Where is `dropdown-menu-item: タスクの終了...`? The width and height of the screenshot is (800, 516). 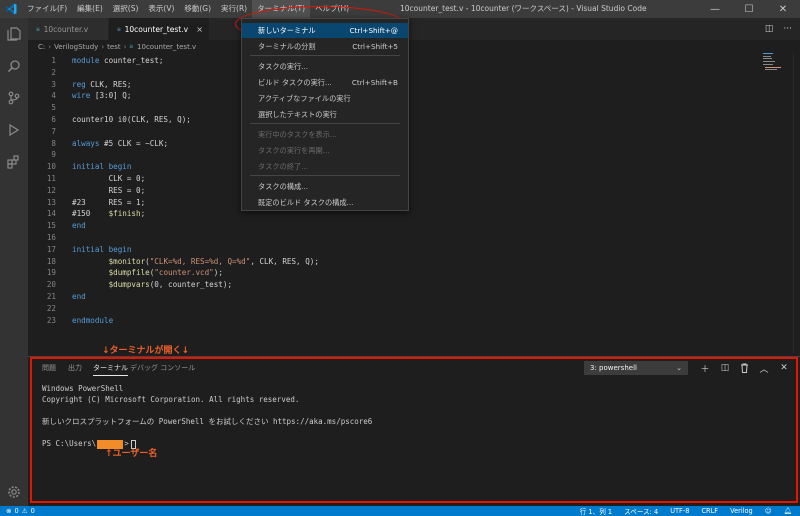
dropdown-menu-item: タスクの終了... is located at coordinates (325, 166).